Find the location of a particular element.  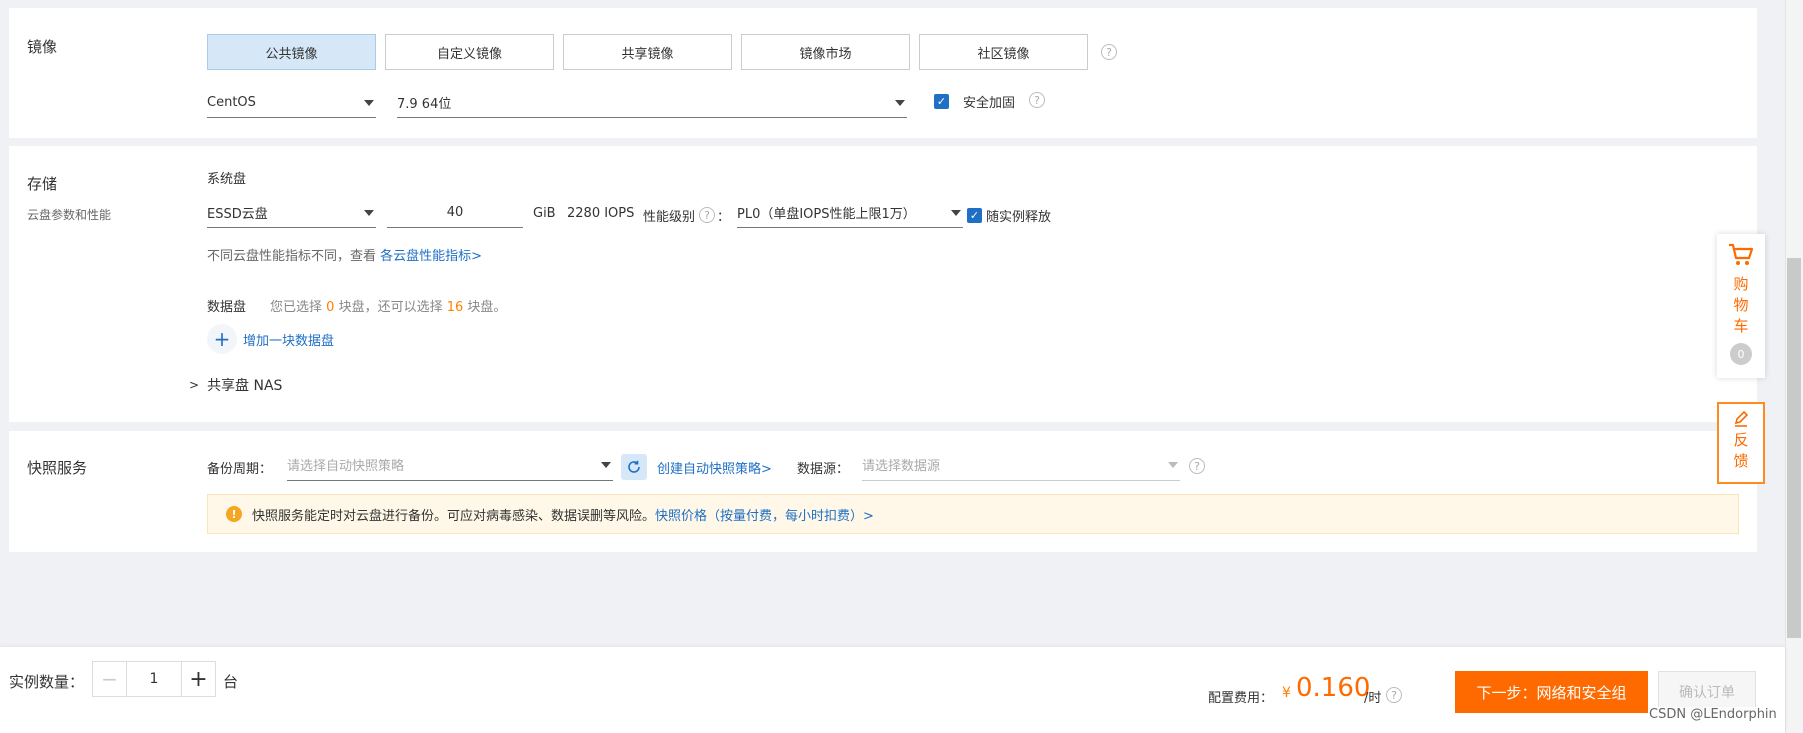

security-label: 安全加固 is located at coordinates (989, 103).